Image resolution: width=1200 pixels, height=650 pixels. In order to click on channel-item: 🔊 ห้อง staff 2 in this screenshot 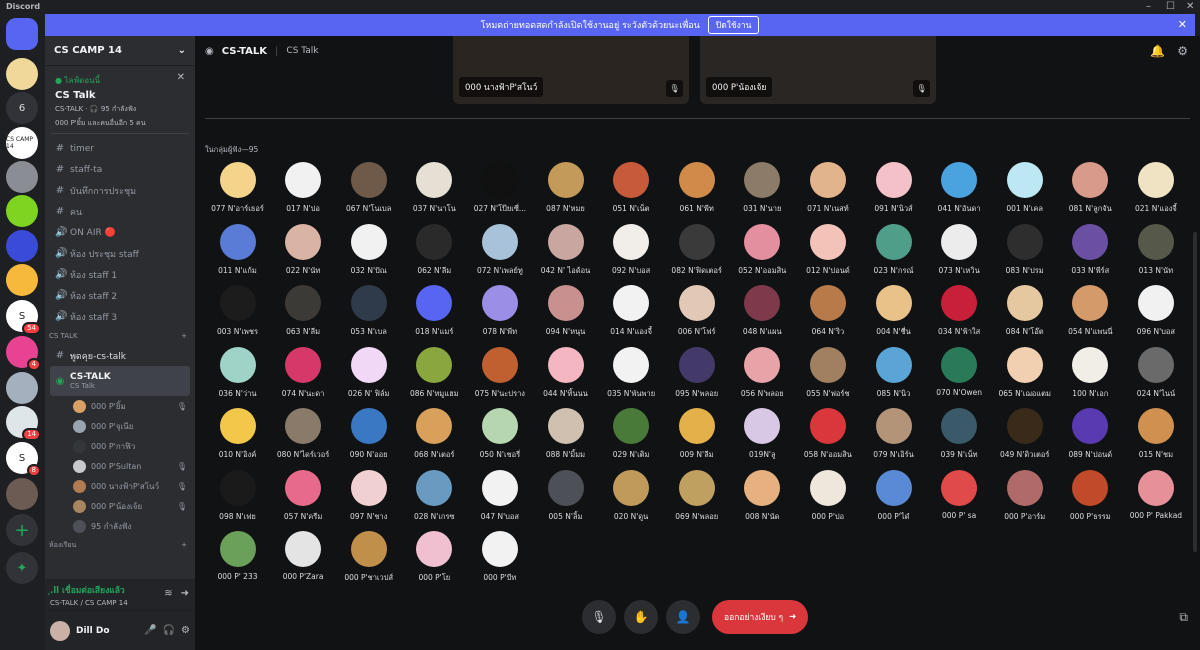, I will do `click(120, 295)`.